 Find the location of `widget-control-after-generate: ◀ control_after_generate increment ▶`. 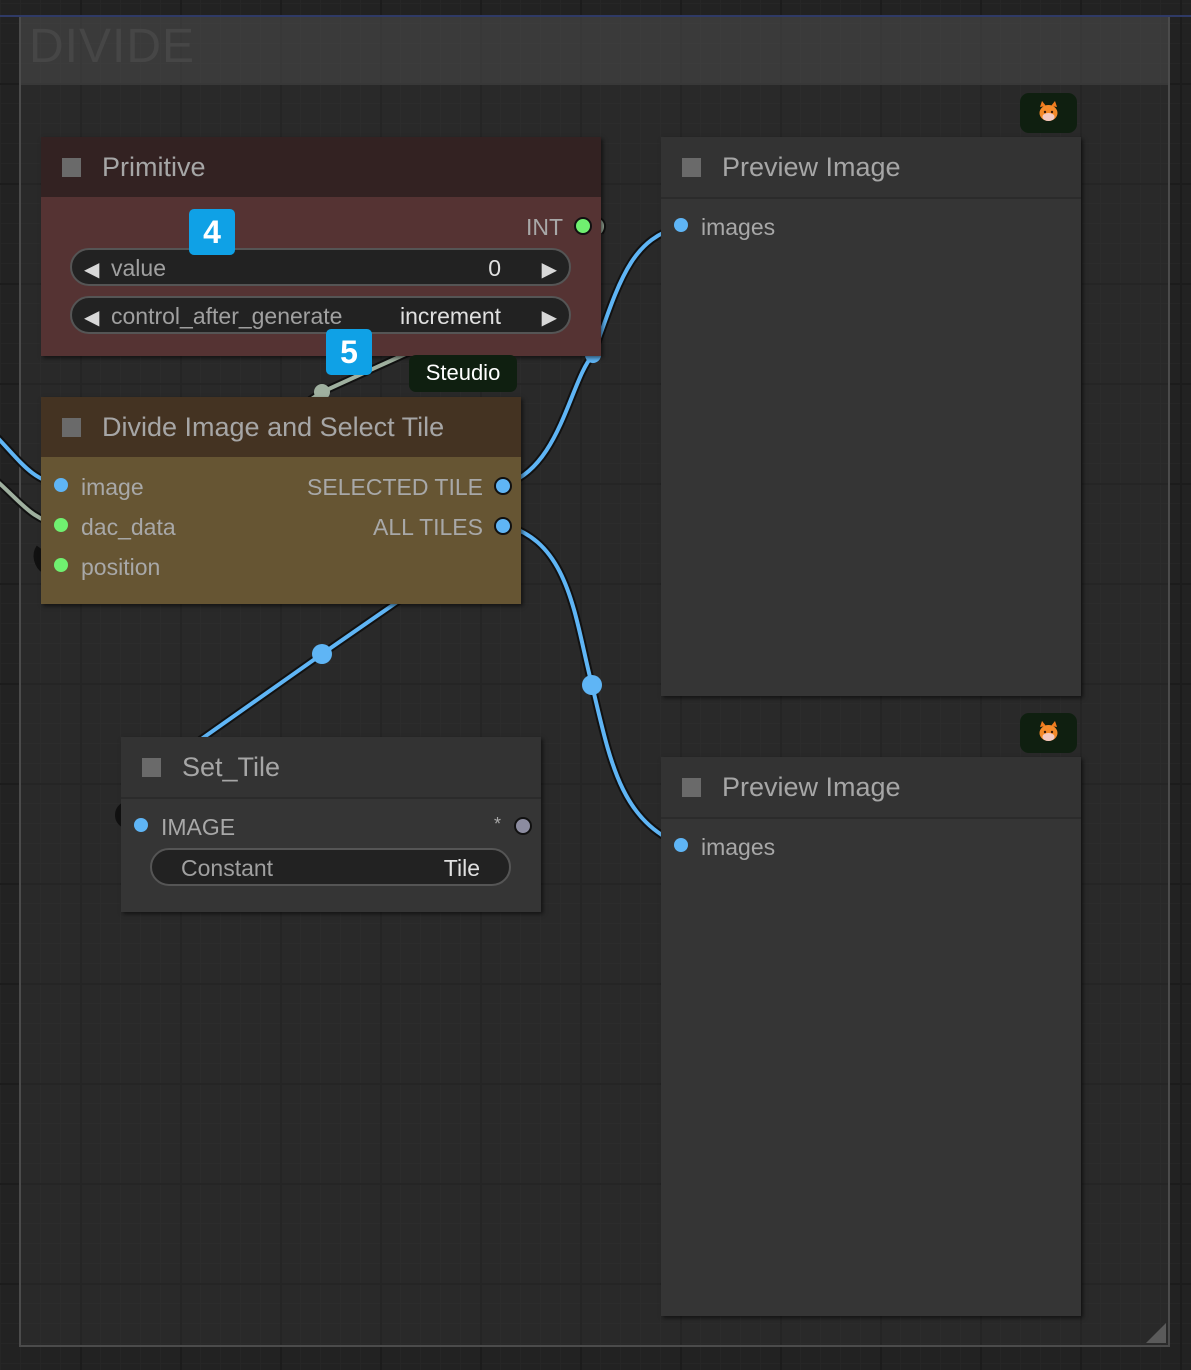

widget-control-after-generate: ◀ control_after_generate increment ▶ is located at coordinates (320, 315).